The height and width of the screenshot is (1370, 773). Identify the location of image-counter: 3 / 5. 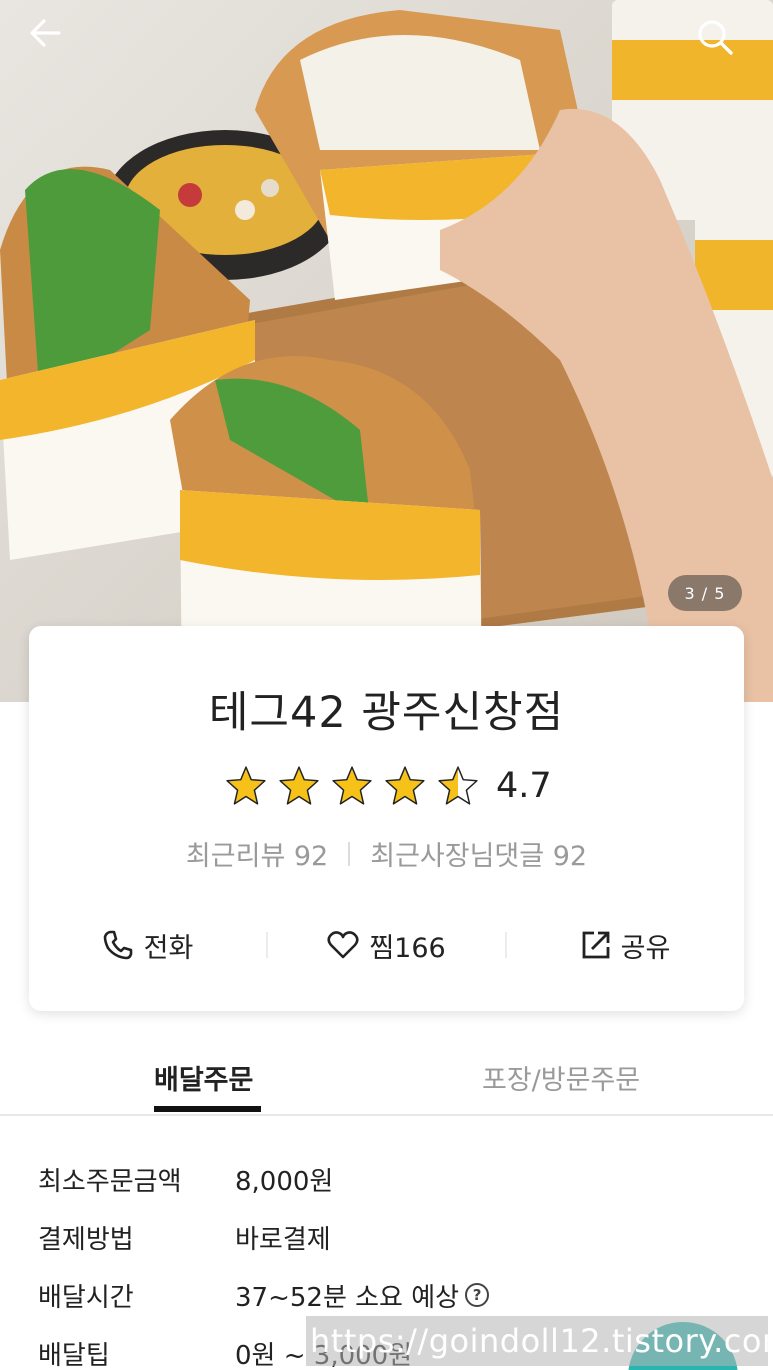
(705, 593).